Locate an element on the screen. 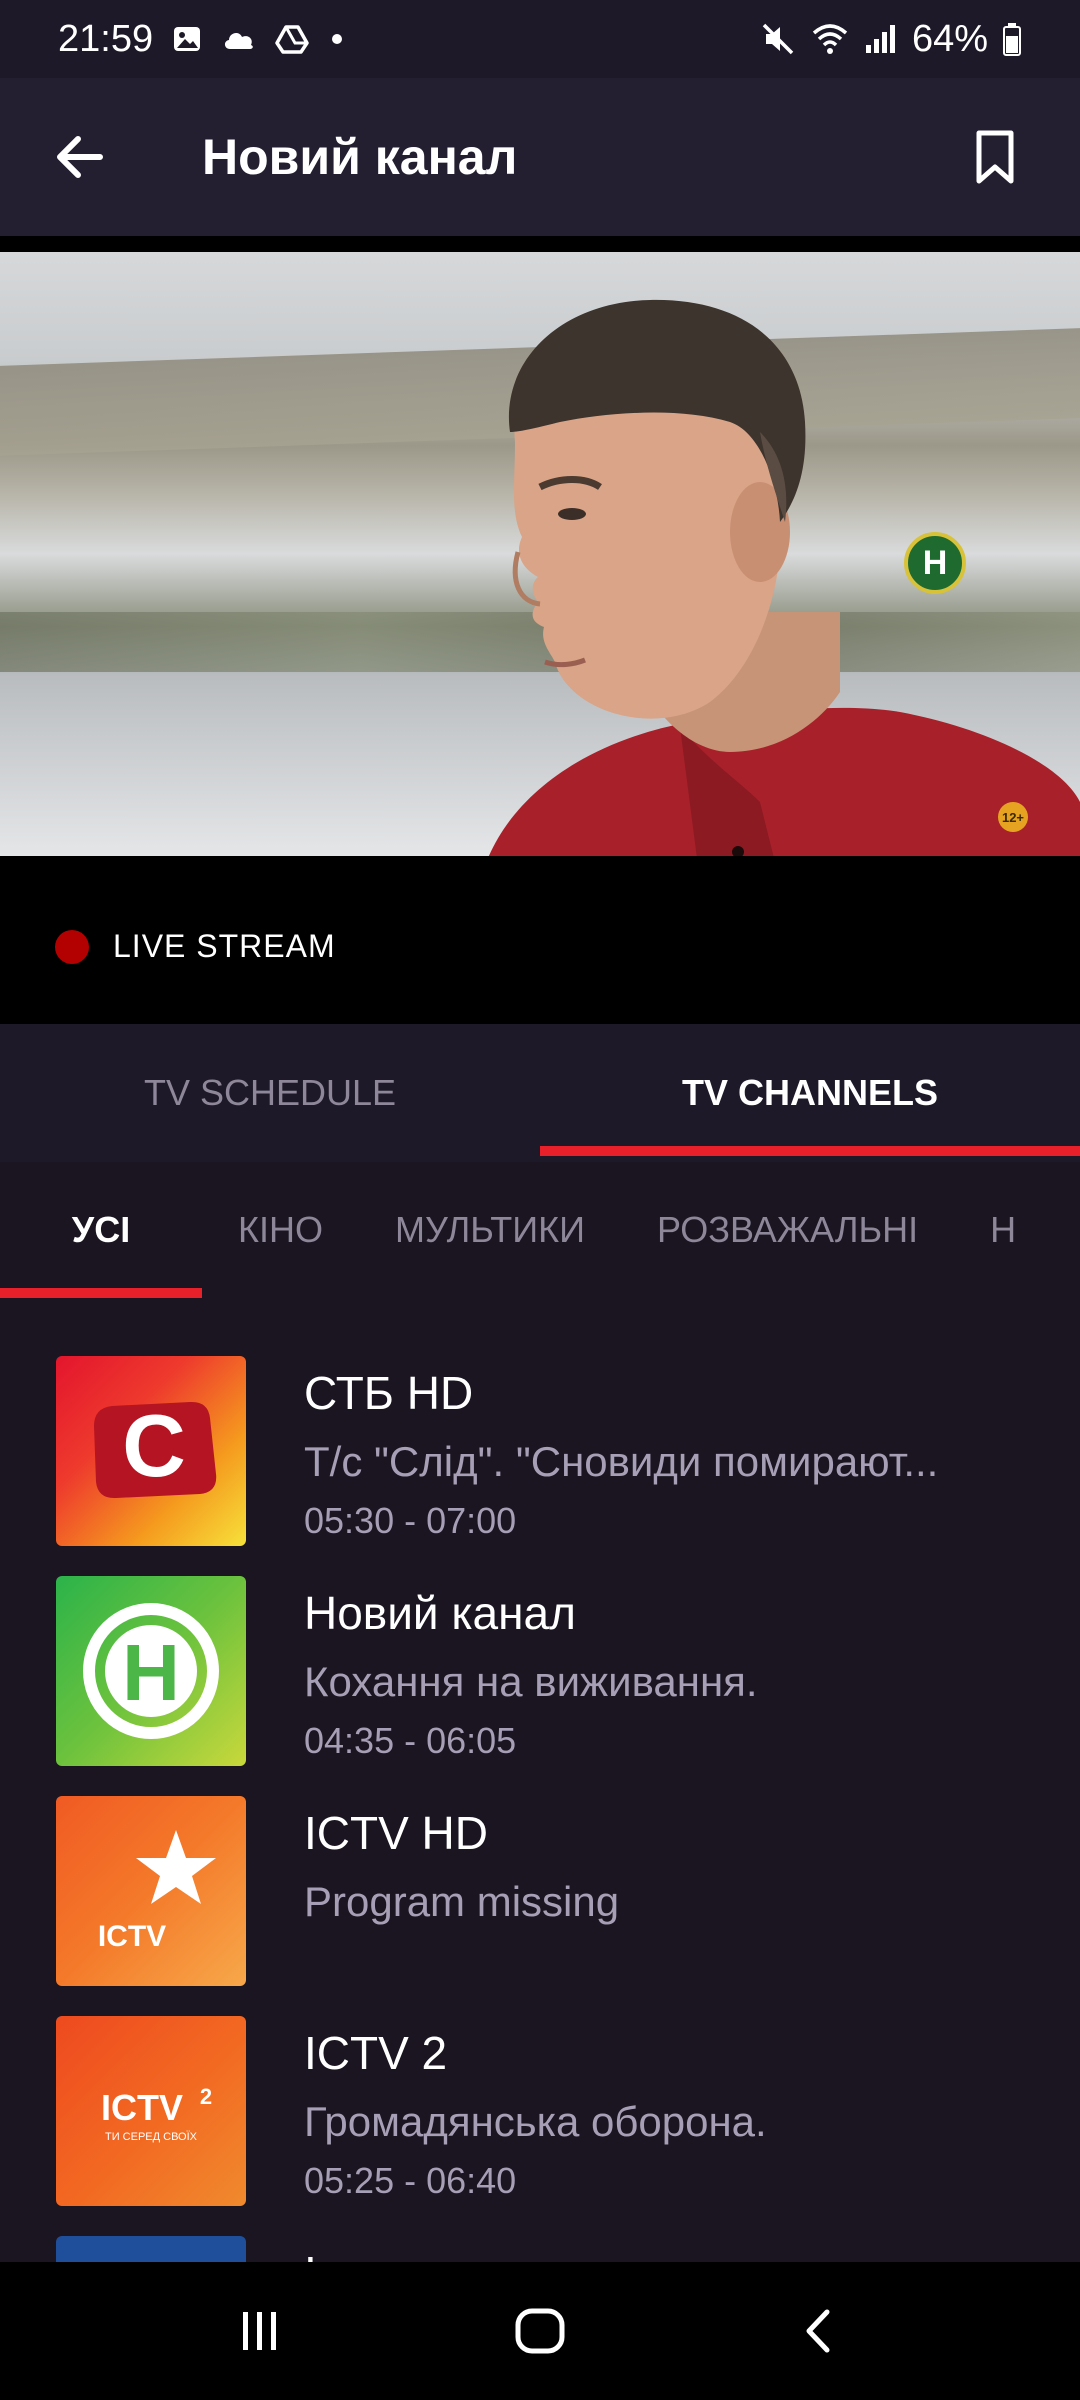  channel-item-inter: Інтер is located at coordinates (540, 2249).